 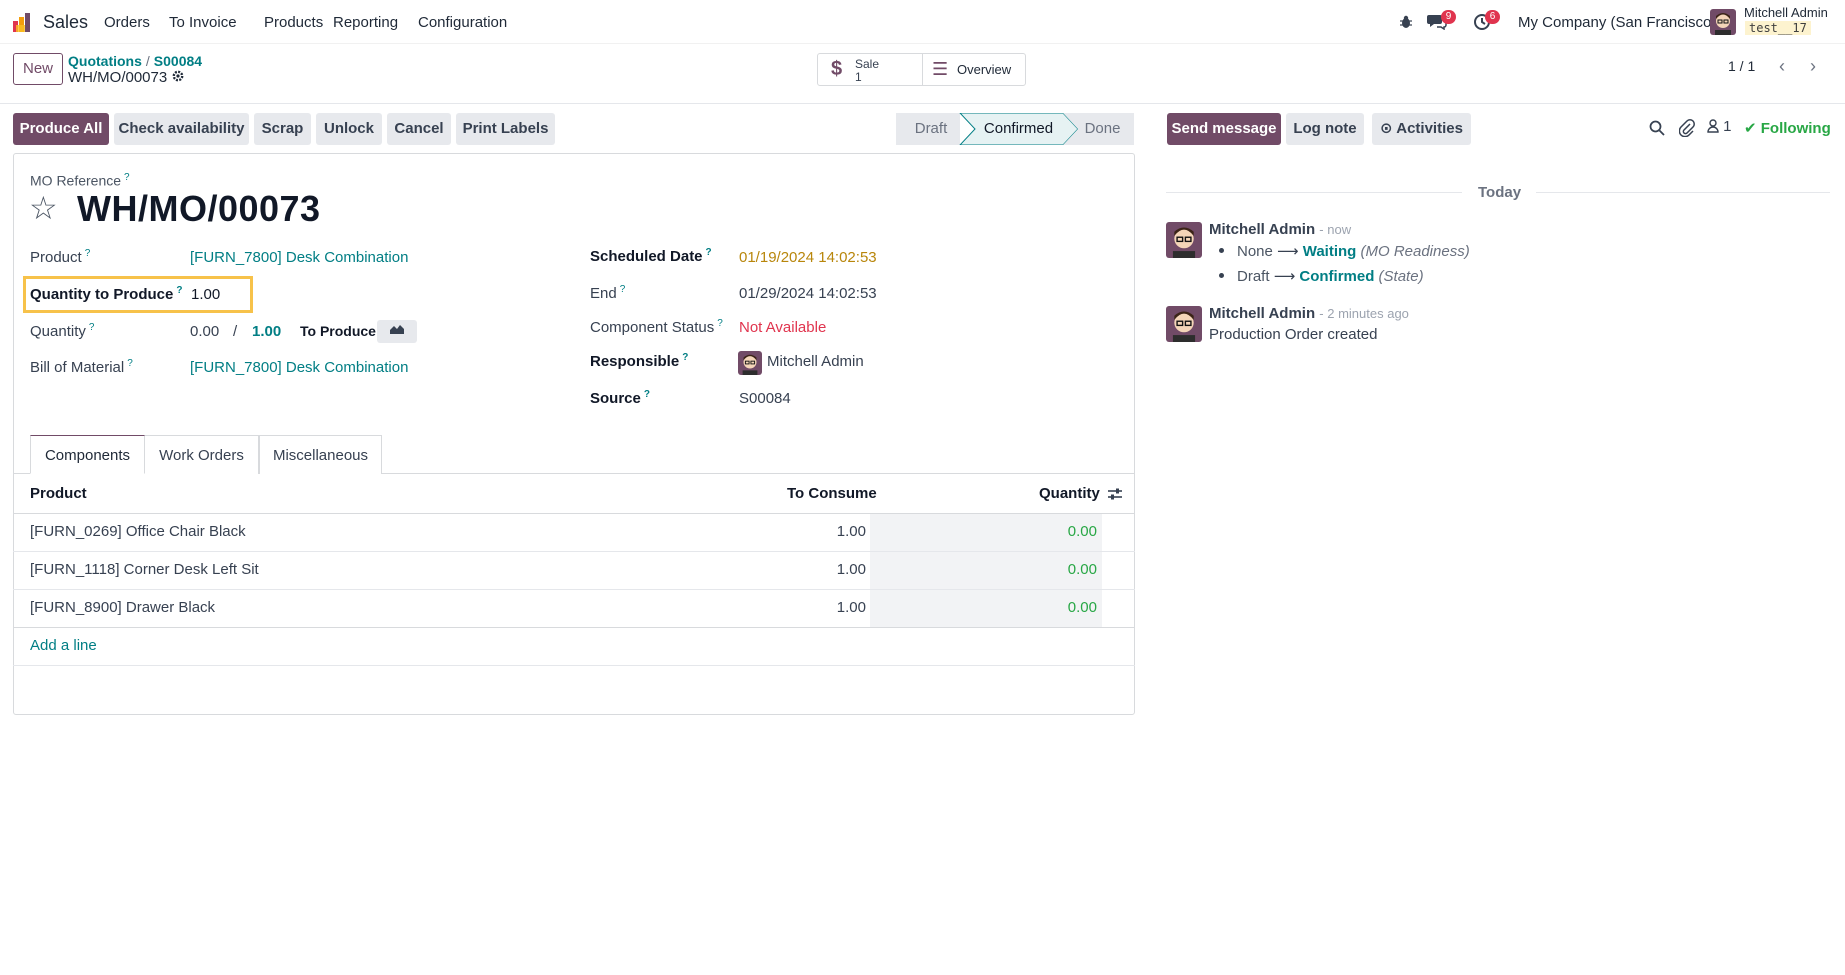 I want to click on scheduled-date-label: Scheduled Date?, so click(x=651, y=256).